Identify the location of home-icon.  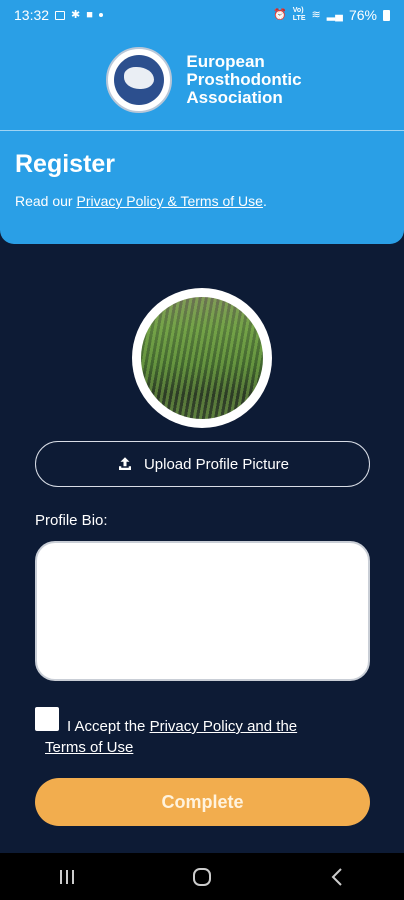
(201, 876).